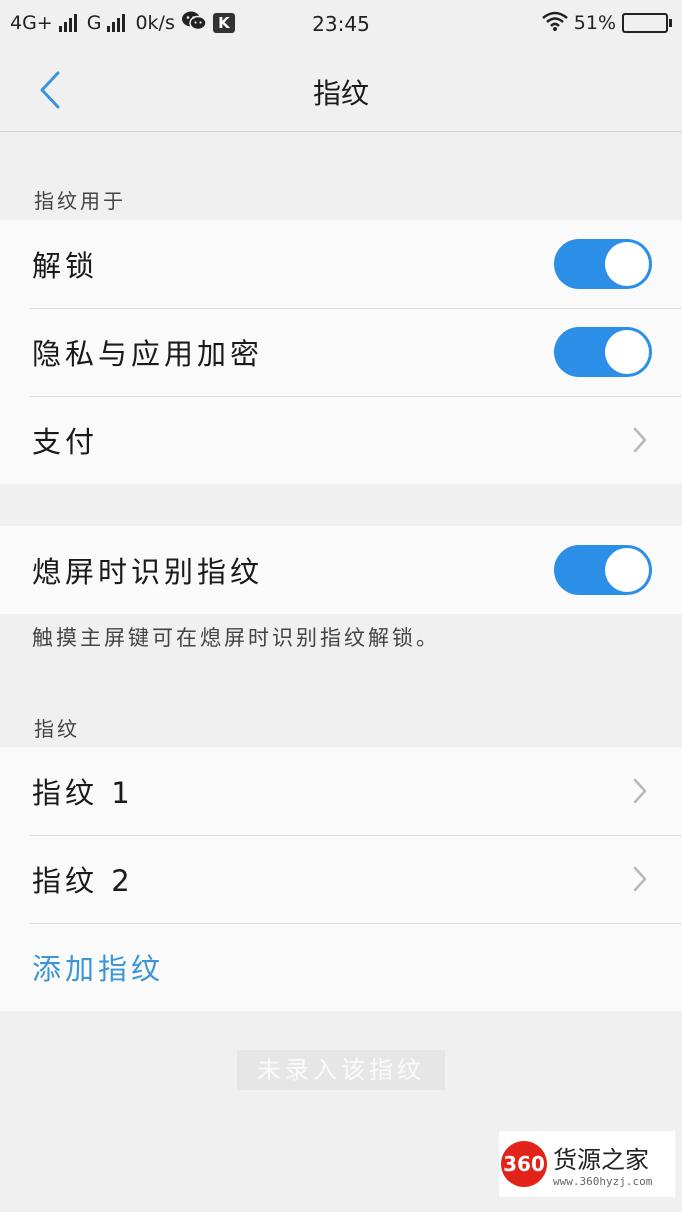 The height and width of the screenshot is (1212, 682). I want to click on row-label: 指纹 2, so click(83, 881).